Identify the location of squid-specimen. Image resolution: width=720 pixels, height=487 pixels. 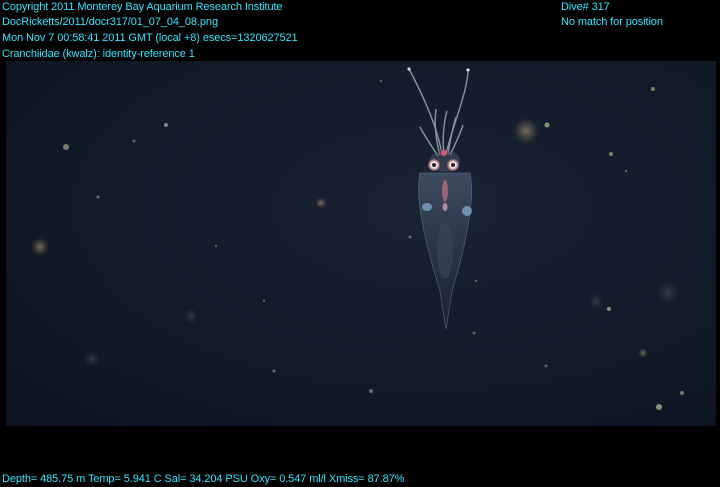
(439, 198).